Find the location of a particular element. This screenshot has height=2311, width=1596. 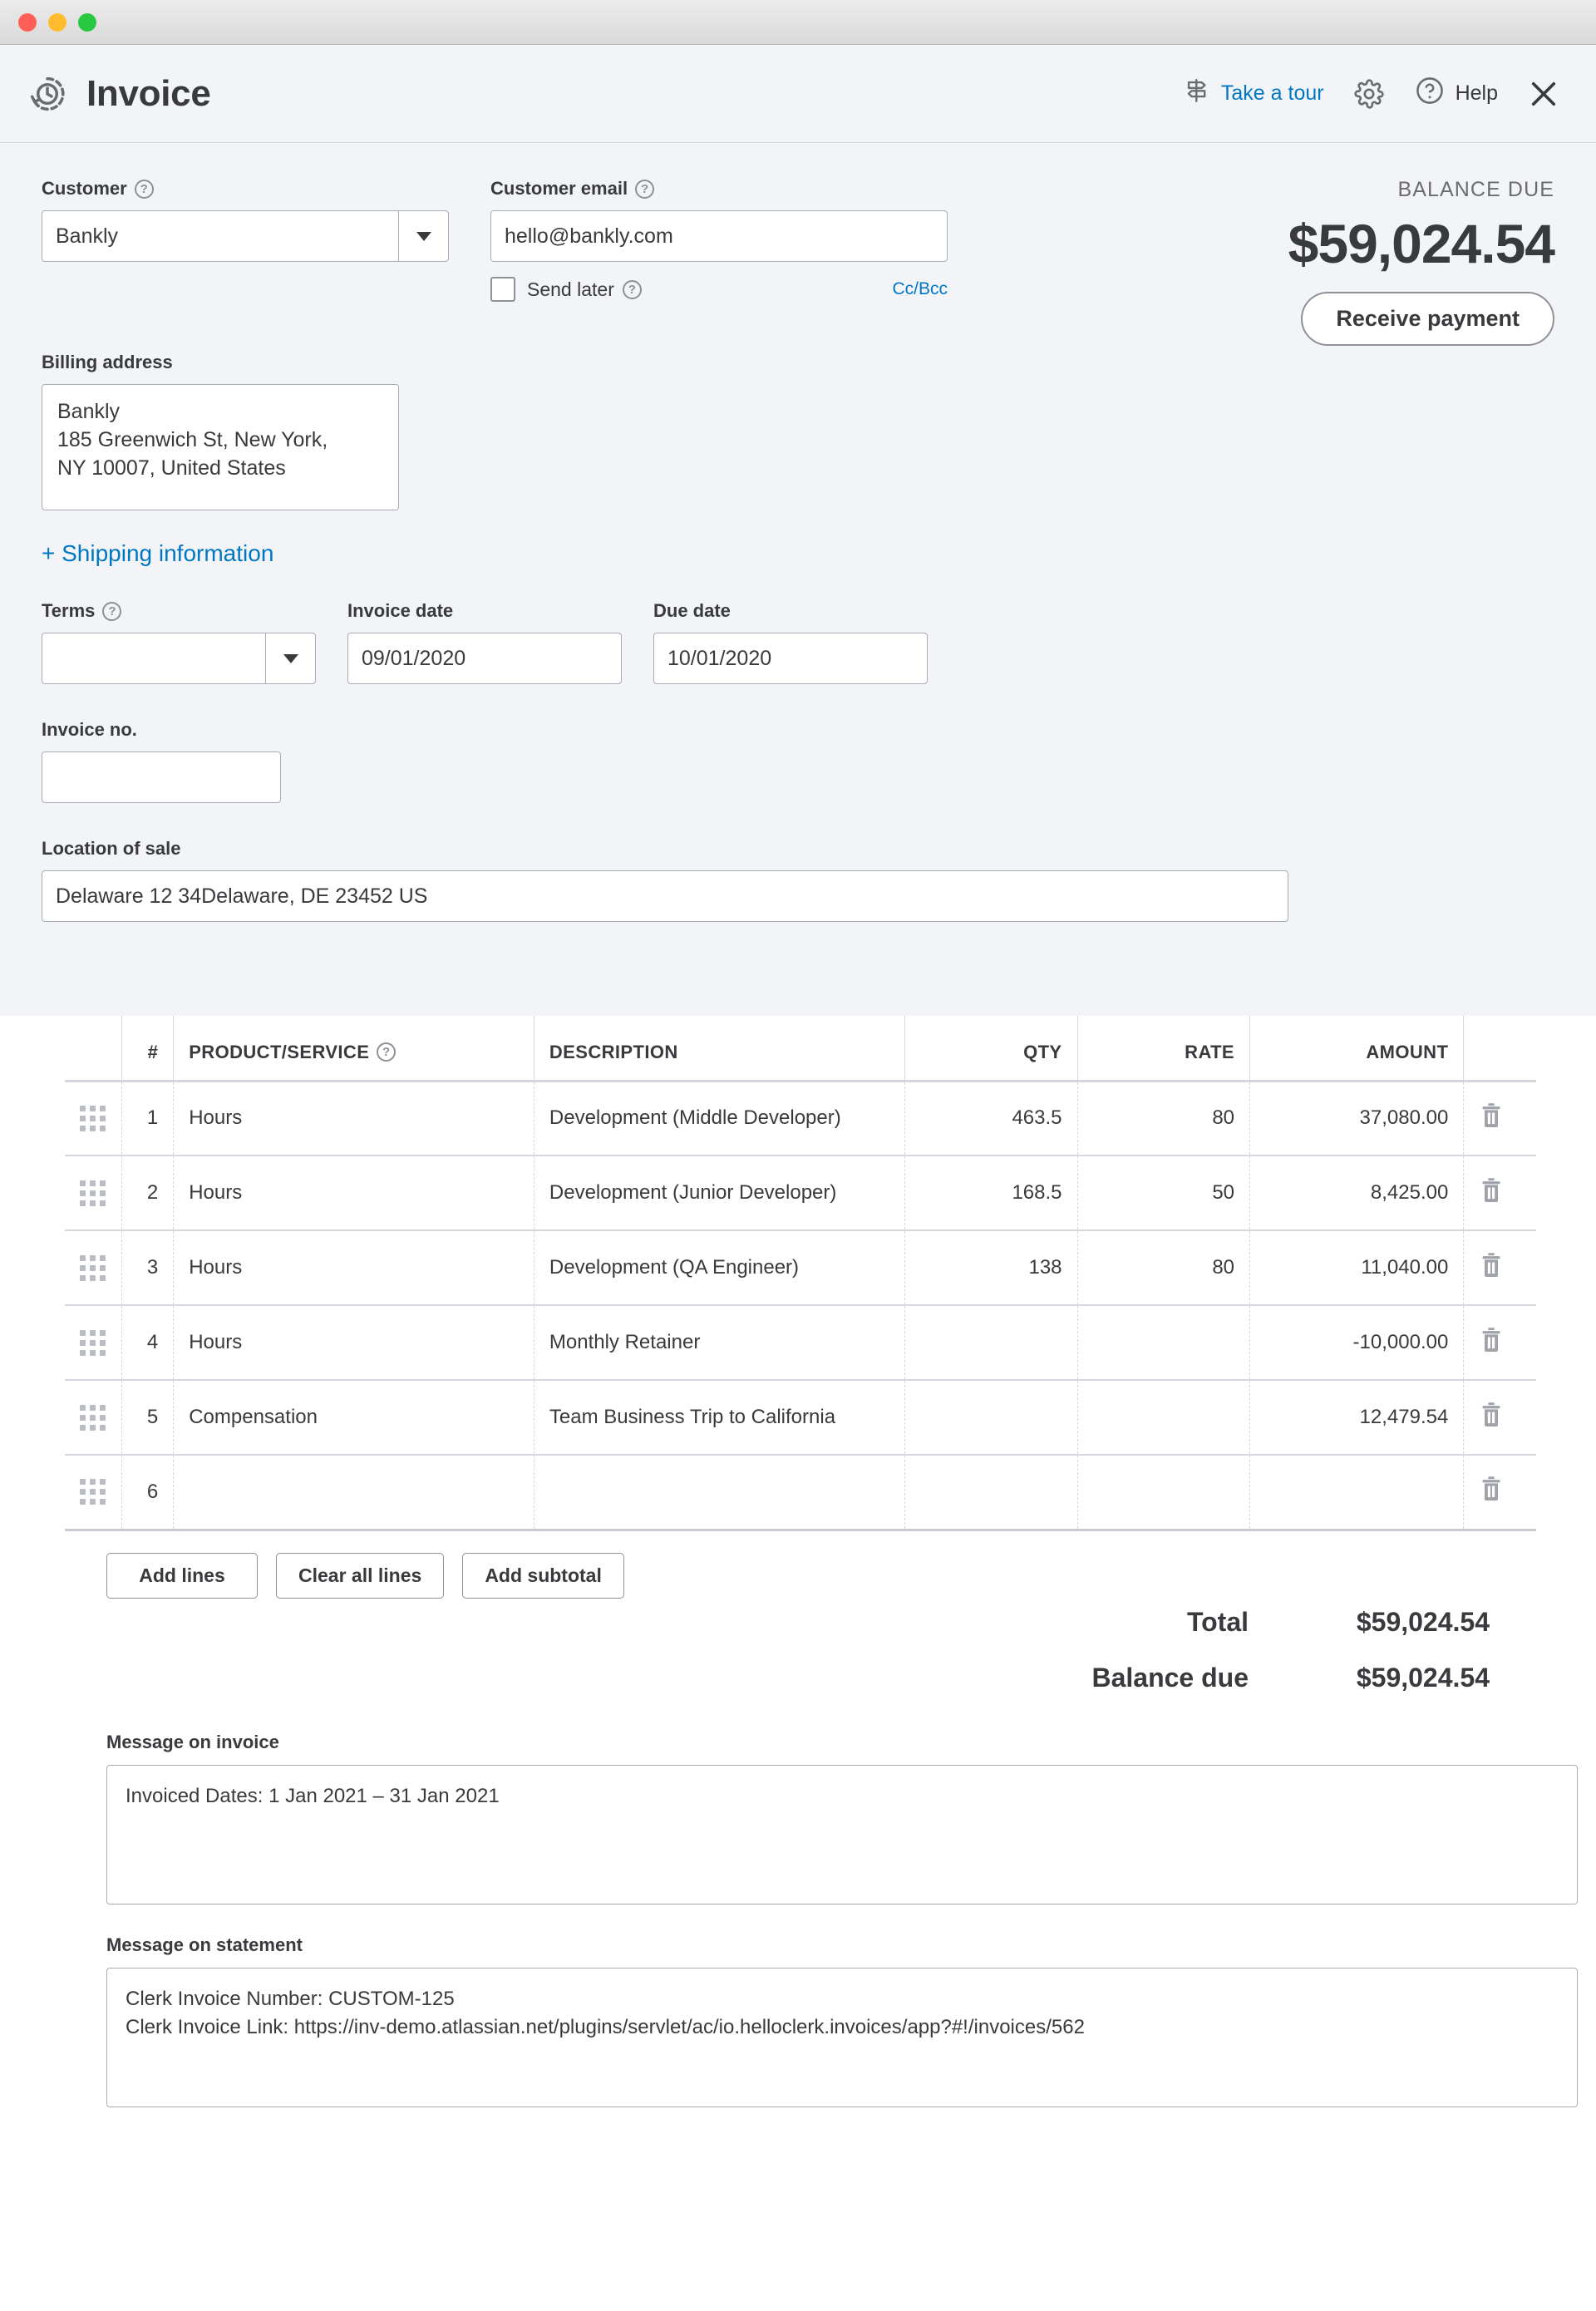

row-description: Team Business Trip to California is located at coordinates (719, 1418).